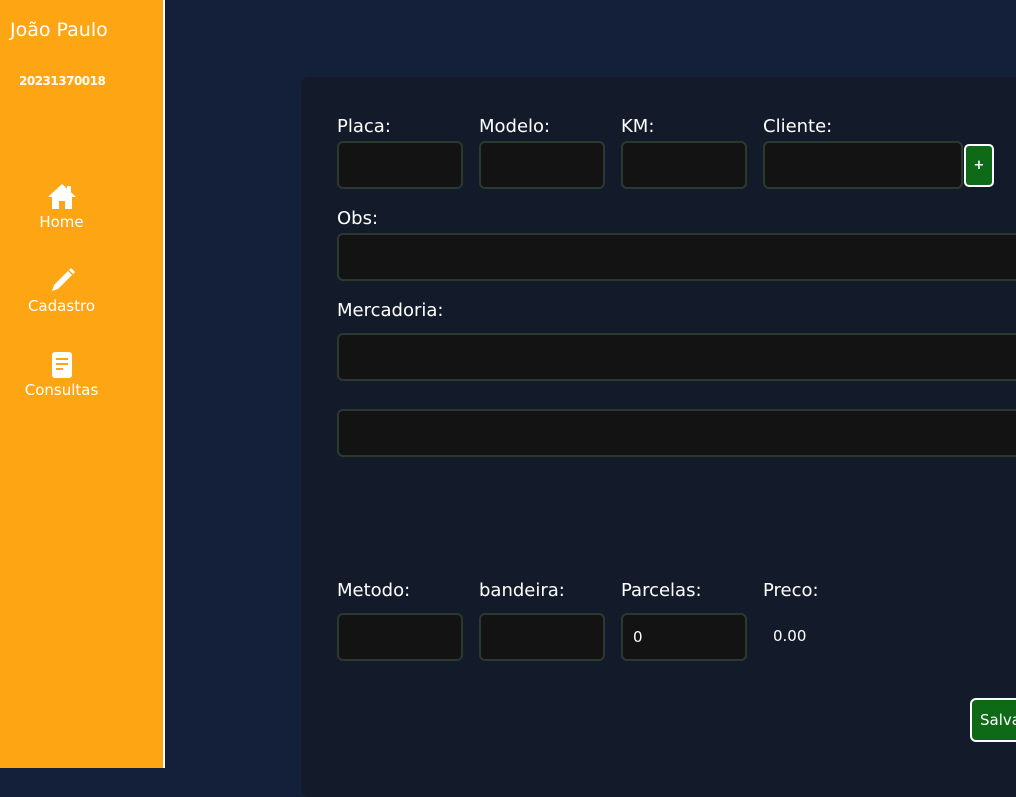 This screenshot has height=797, width=1016. I want to click on bandeira-input, so click(542, 637).